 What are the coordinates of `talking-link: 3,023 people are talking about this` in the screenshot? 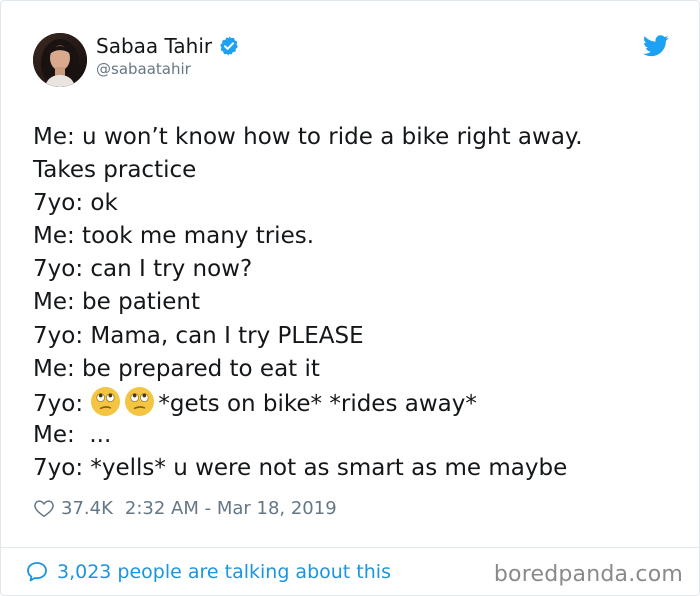 It's located at (208, 572).